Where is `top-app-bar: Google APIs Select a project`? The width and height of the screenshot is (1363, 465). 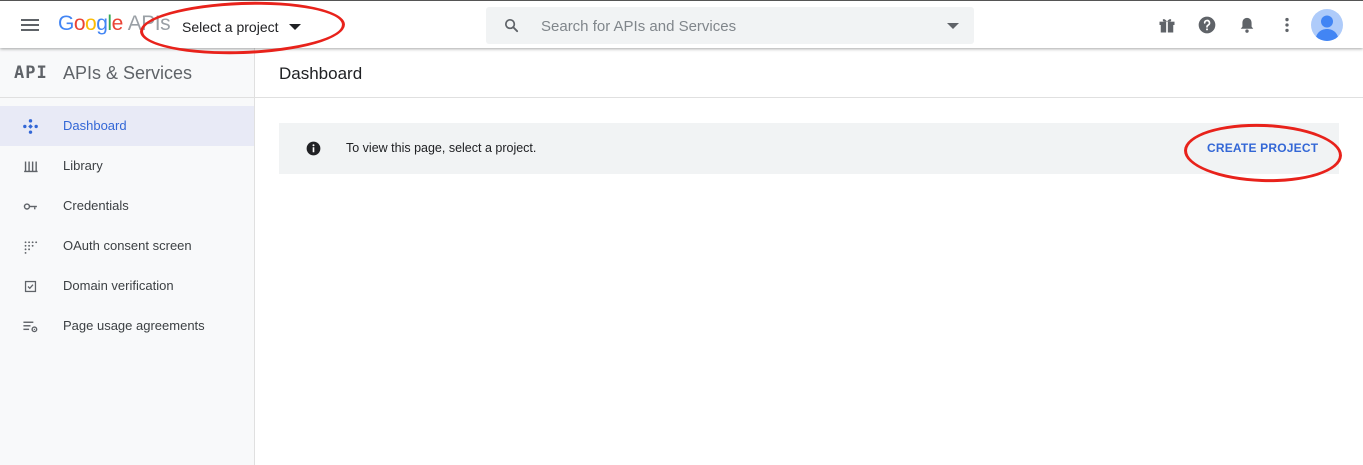
top-app-bar: Google APIs Select a project is located at coordinates (681, 24).